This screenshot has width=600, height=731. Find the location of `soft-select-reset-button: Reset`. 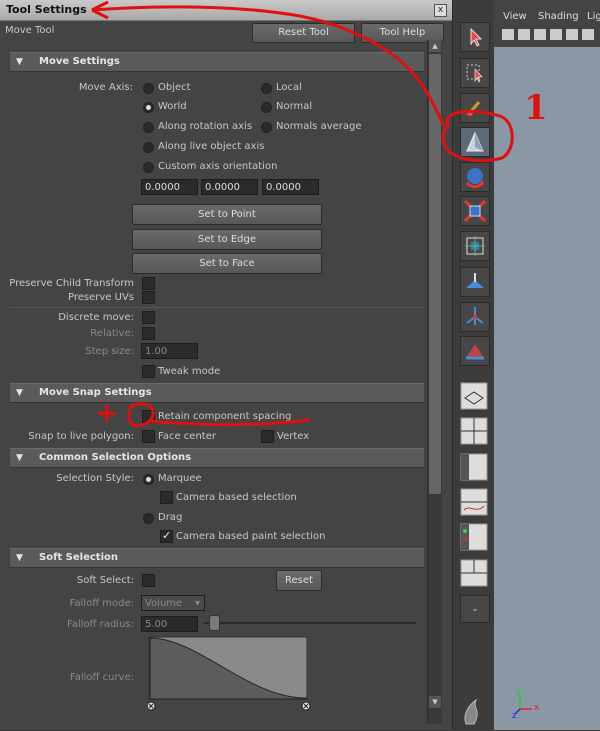

soft-select-reset-button: Reset is located at coordinates (299, 580).